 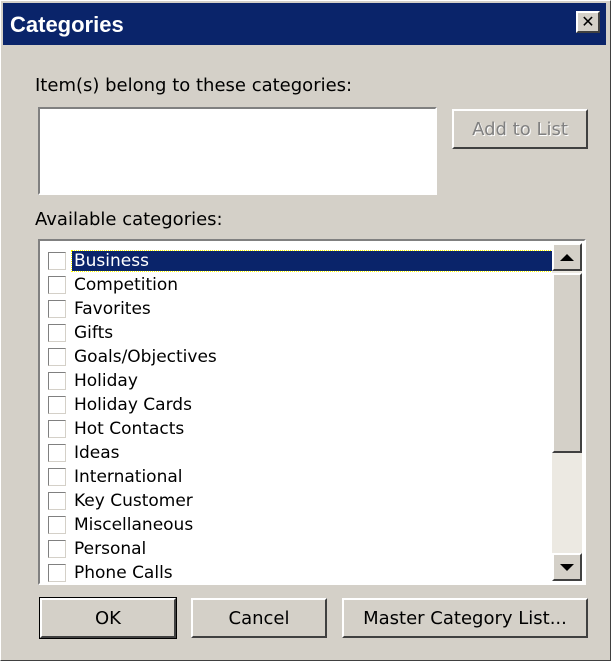 What do you see at coordinates (129, 429) in the screenshot?
I see `category-label: Hot Contacts` at bounding box center [129, 429].